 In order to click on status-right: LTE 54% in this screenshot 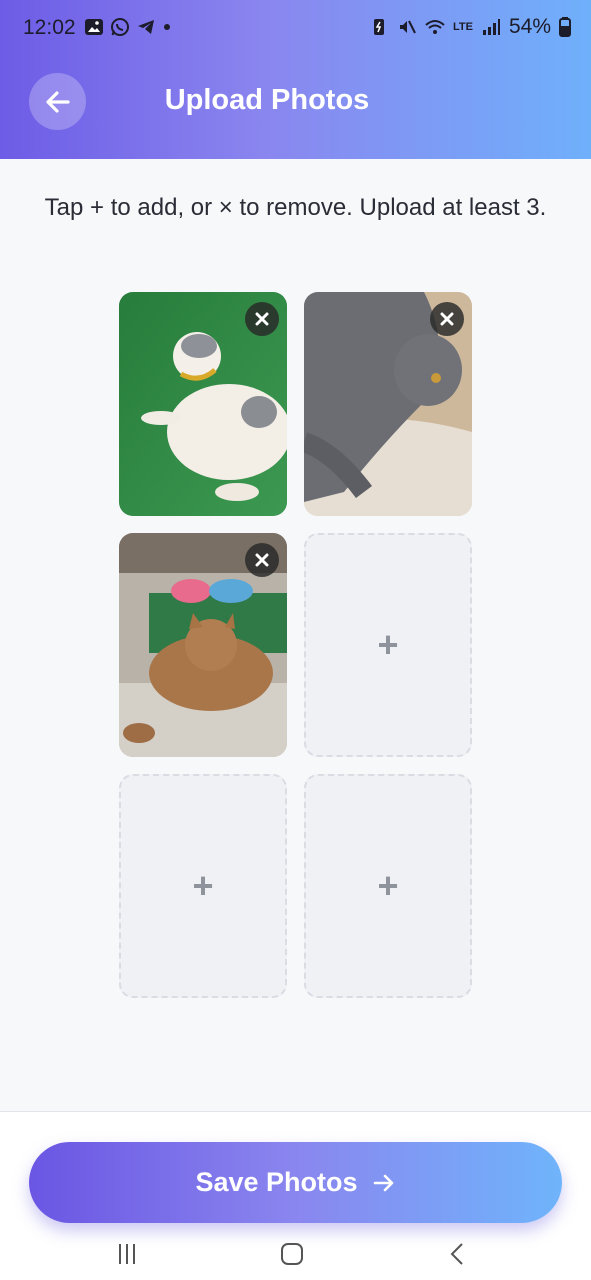, I will do `click(470, 27)`.